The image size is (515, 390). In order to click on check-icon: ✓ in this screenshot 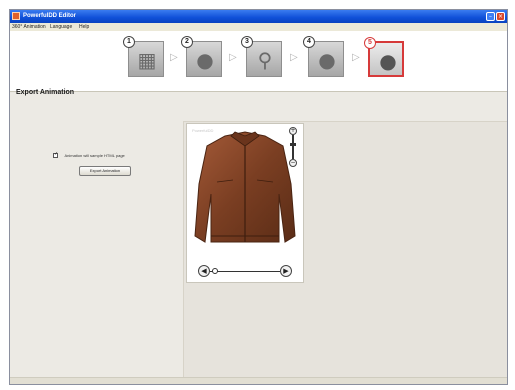, I will do `click(56, 154)`.